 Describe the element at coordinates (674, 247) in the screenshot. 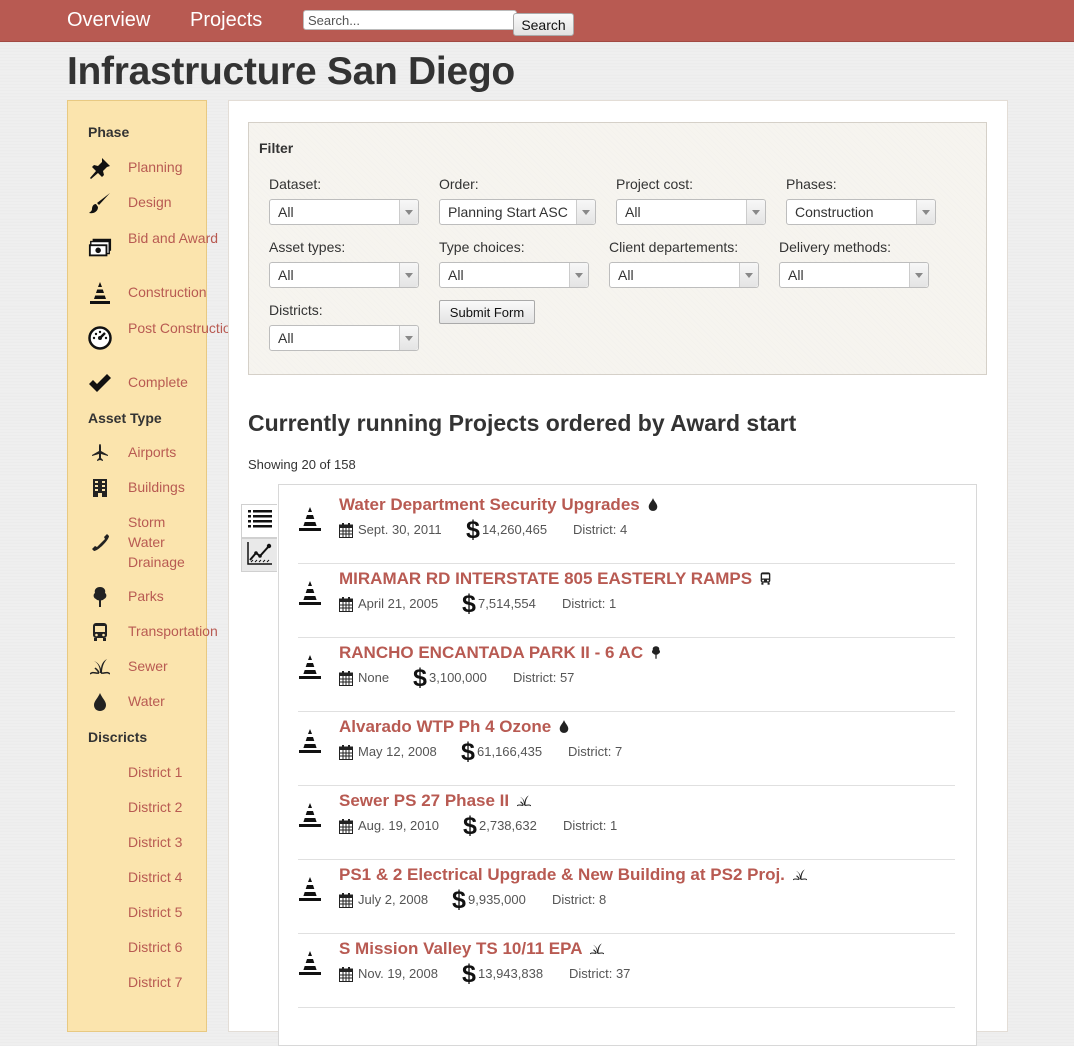

I see `client-departements-label: Client departements:` at that location.